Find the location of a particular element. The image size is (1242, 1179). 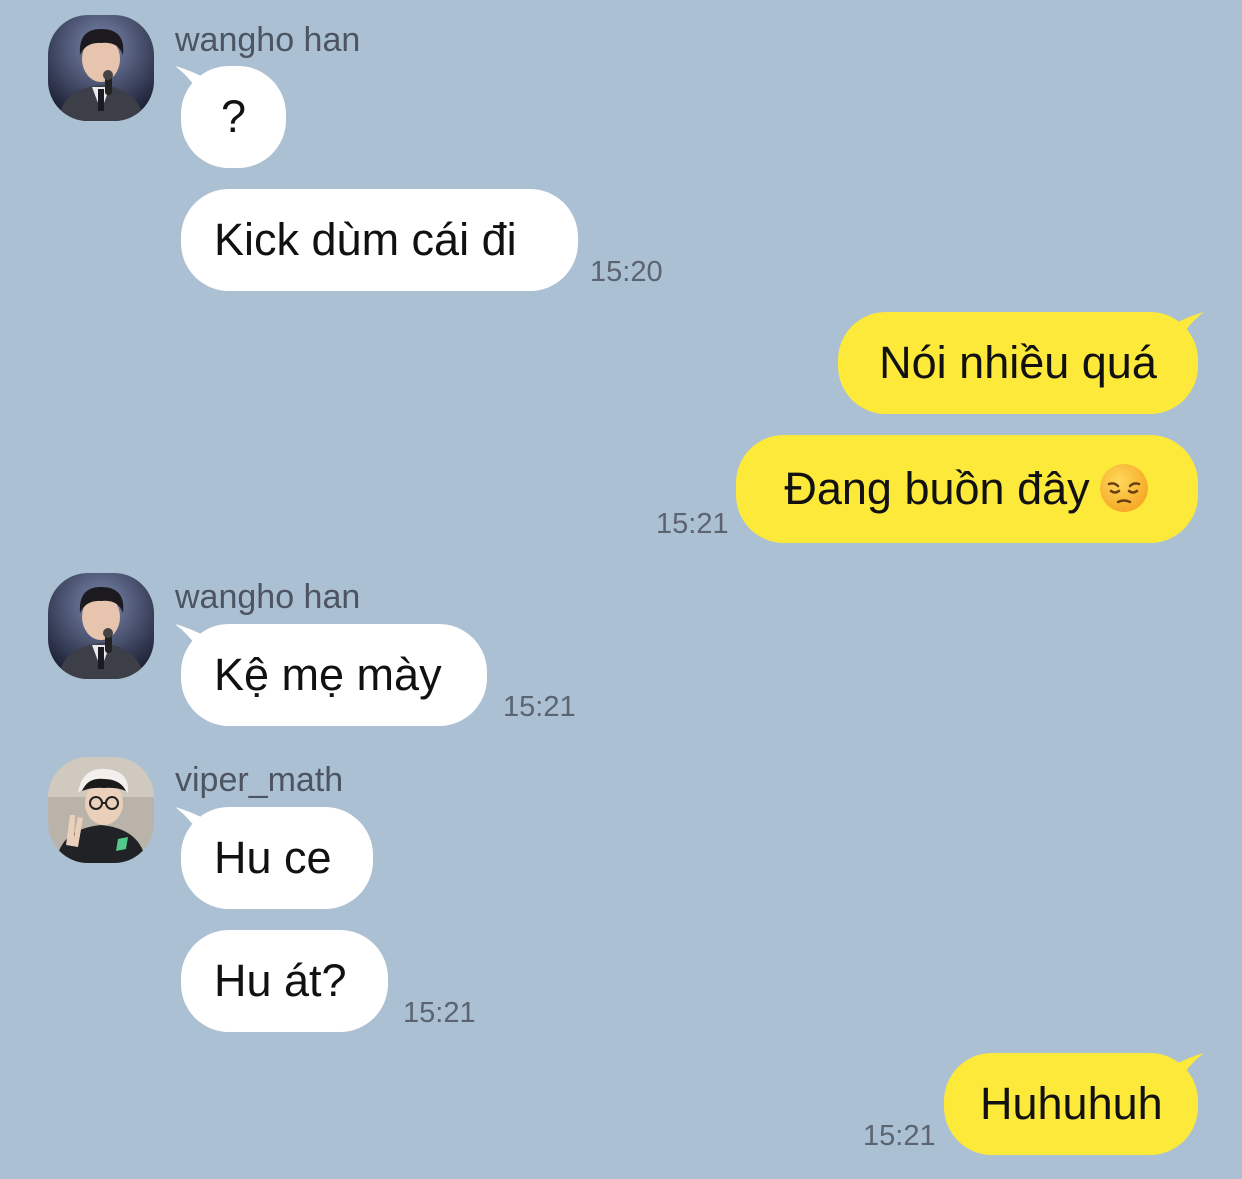

message-bubble: Hu ce is located at coordinates (277, 858).